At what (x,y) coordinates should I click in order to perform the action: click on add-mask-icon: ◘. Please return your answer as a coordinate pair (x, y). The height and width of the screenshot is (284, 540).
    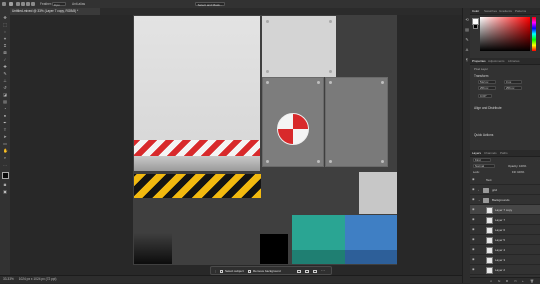
    Looking at the image, I should click on (507, 281).